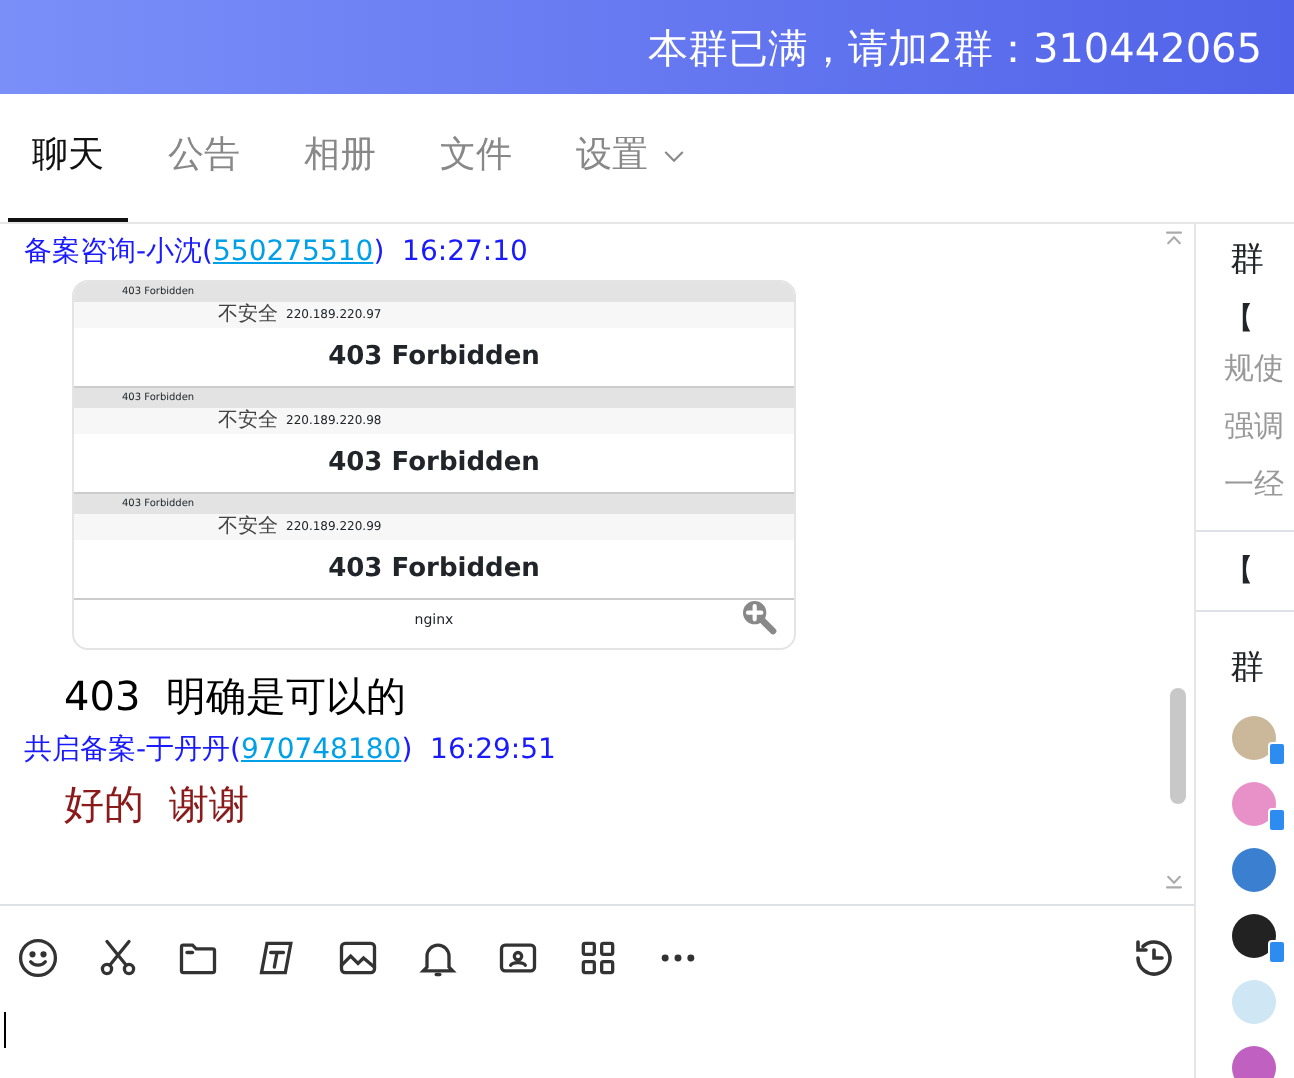 The height and width of the screenshot is (1078, 1294). Describe the element at coordinates (38, 957) in the screenshot. I see `emoji-icon` at that location.